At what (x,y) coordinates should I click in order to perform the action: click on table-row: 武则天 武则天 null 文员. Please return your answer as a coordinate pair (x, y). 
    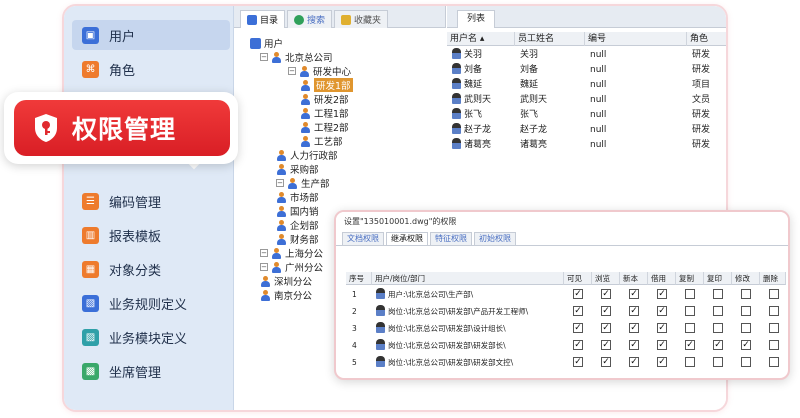
    Looking at the image, I should click on (586, 100).